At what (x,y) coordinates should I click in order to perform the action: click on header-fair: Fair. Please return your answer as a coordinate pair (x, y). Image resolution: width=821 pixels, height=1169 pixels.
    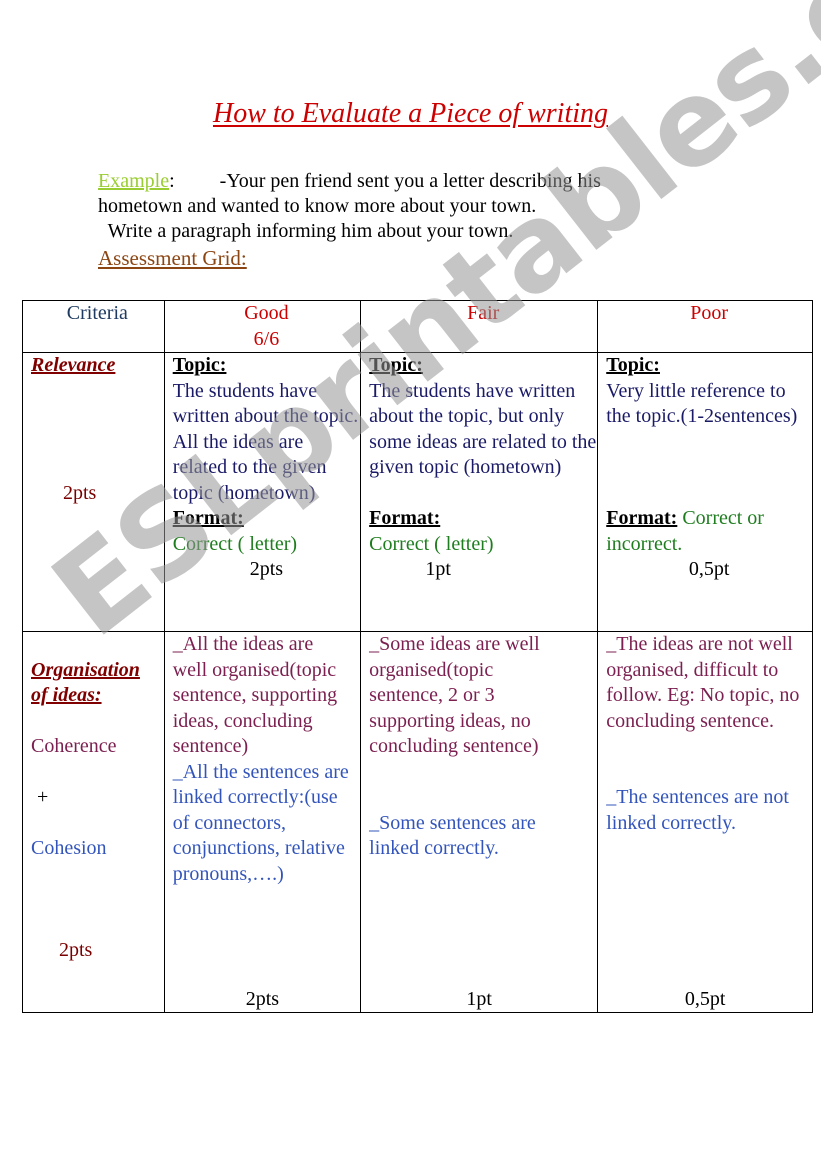
    Looking at the image, I should click on (479, 326).